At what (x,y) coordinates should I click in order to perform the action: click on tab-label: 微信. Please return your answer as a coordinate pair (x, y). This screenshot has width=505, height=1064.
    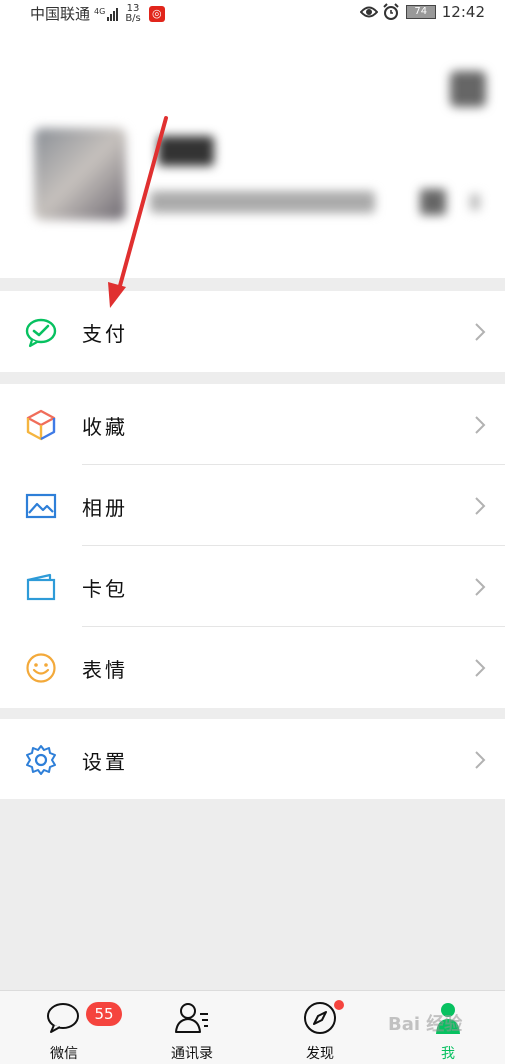
    Looking at the image, I should click on (64, 1054).